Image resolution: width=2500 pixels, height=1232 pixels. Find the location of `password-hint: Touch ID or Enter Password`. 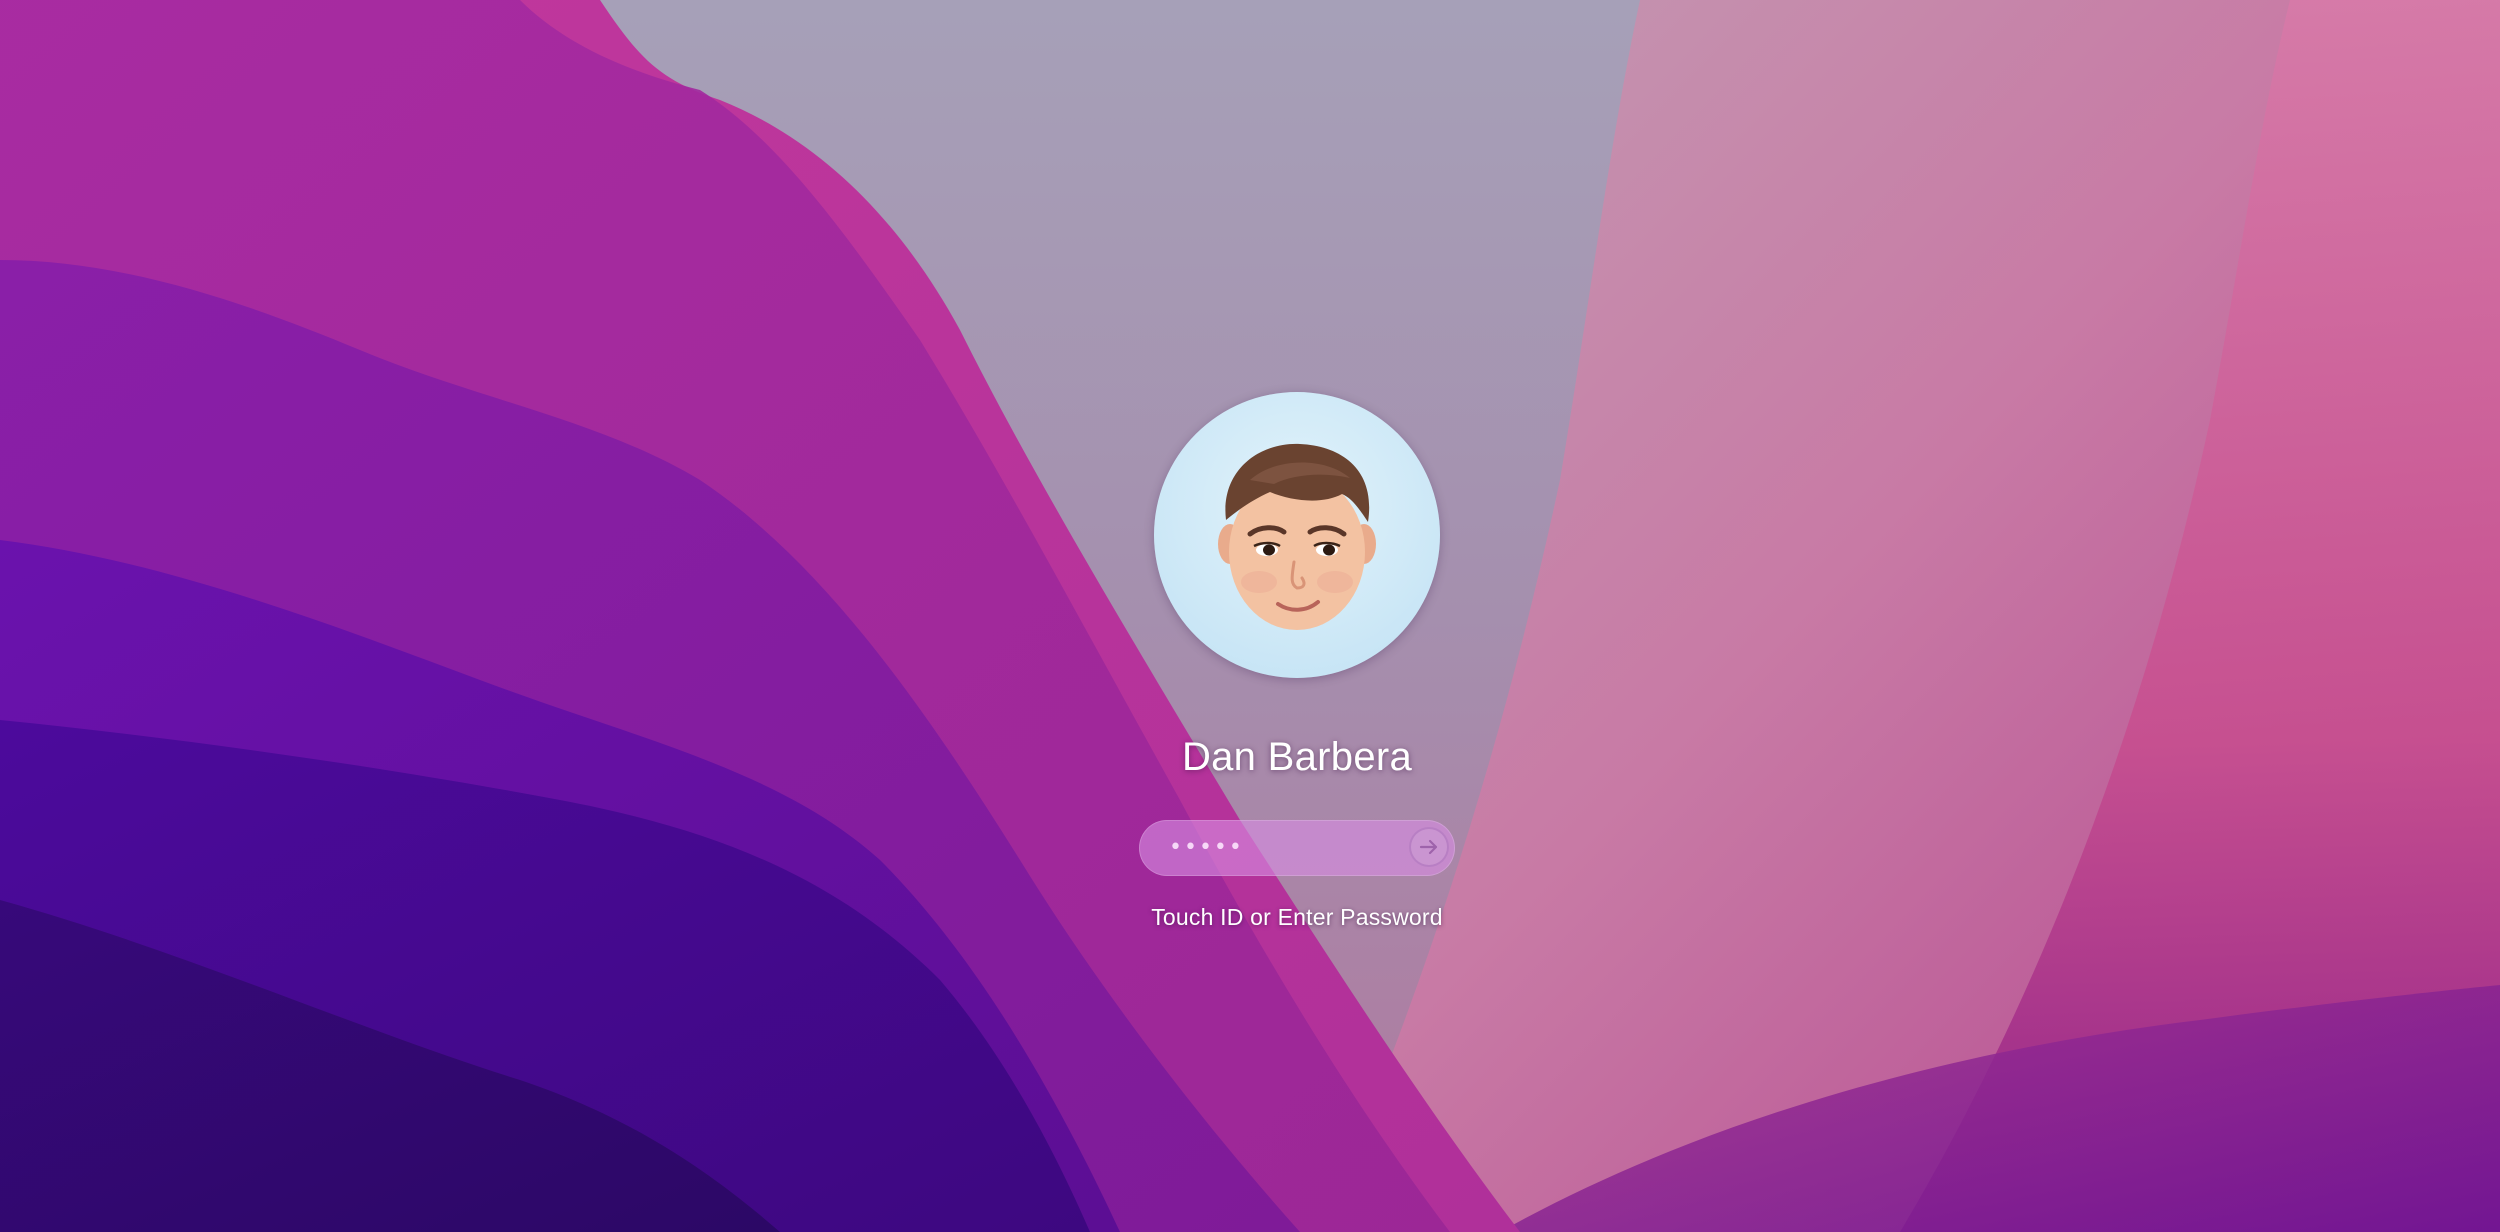

password-hint: Touch ID or Enter Password is located at coordinates (1297, 917).